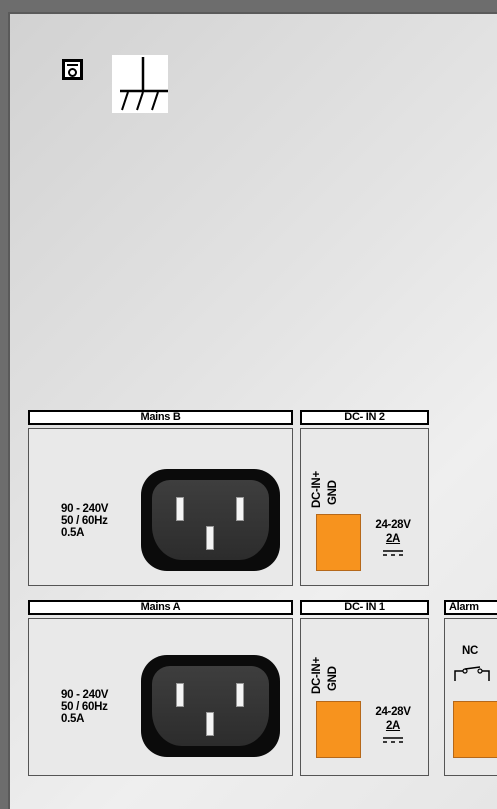 This screenshot has width=497, height=809. What do you see at coordinates (73, 719) in the screenshot?
I see `mains-a-current: 0.5A` at bounding box center [73, 719].